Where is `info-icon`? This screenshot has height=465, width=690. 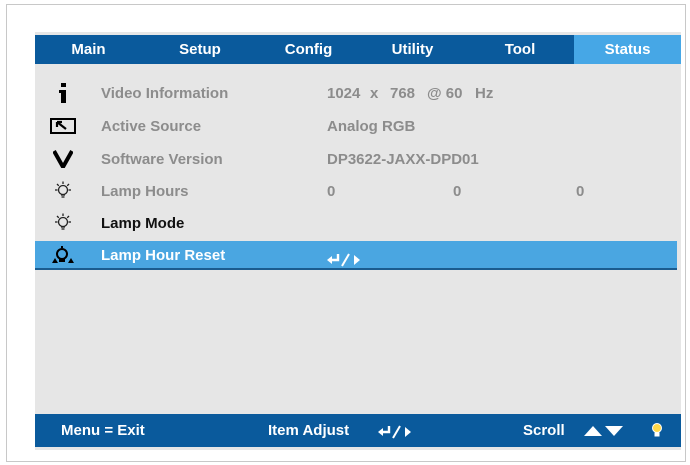 info-icon is located at coordinates (63, 93).